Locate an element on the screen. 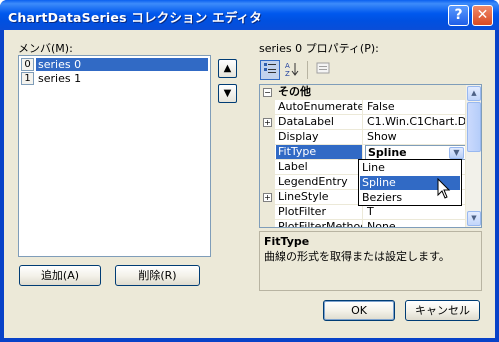  property-pages-icon is located at coordinates (323, 70).